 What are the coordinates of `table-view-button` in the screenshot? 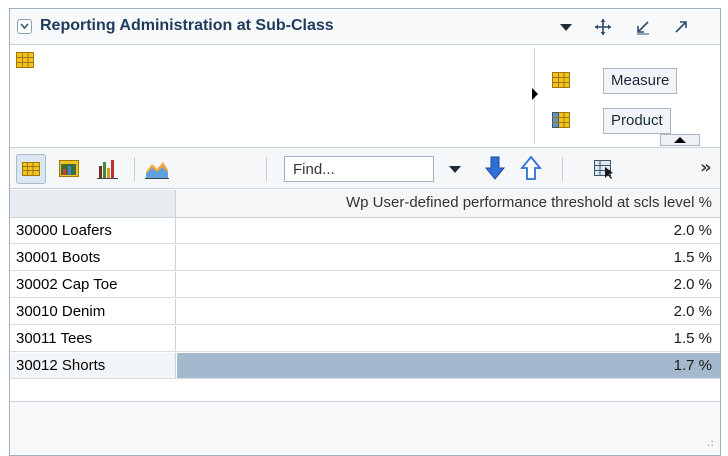 It's located at (31, 169).